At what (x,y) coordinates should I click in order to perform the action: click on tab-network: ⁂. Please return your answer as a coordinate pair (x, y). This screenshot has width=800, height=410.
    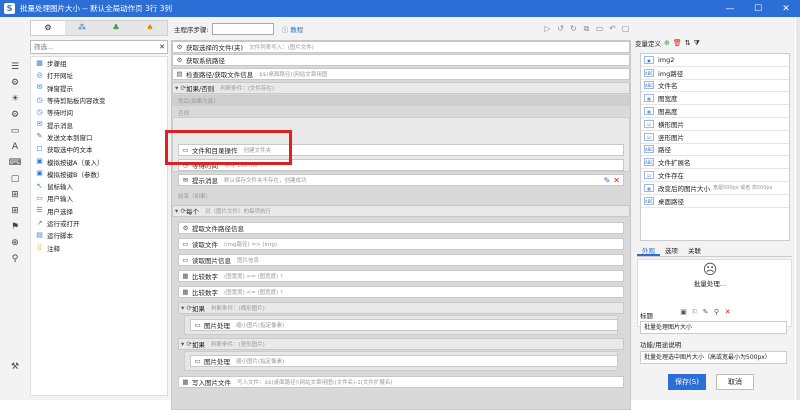
    Looking at the image, I should click on (82, 28).